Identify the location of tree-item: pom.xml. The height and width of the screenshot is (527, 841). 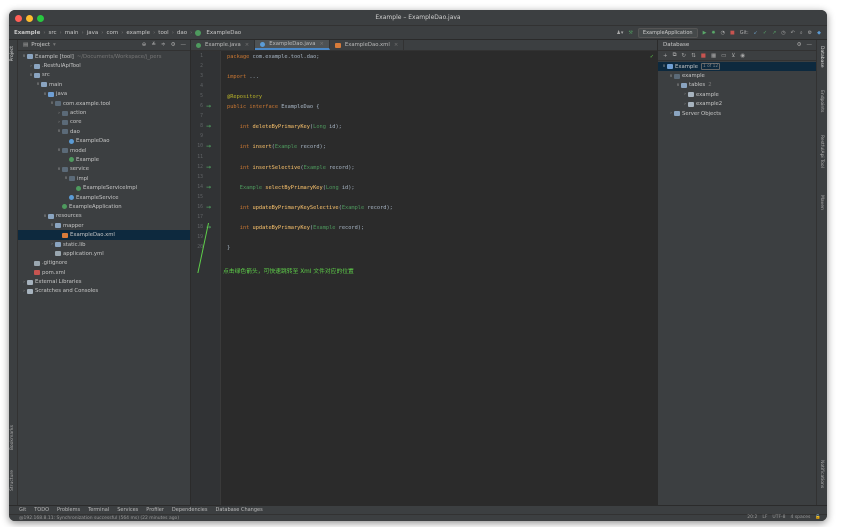
(104, 272).